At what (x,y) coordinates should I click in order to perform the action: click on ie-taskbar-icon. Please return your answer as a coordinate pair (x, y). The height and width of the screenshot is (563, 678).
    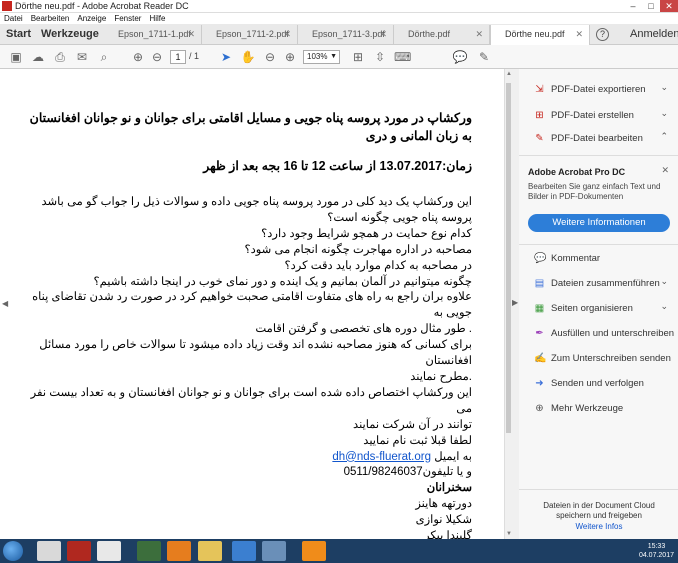
    Looking at the image, I should click on (49, 551).